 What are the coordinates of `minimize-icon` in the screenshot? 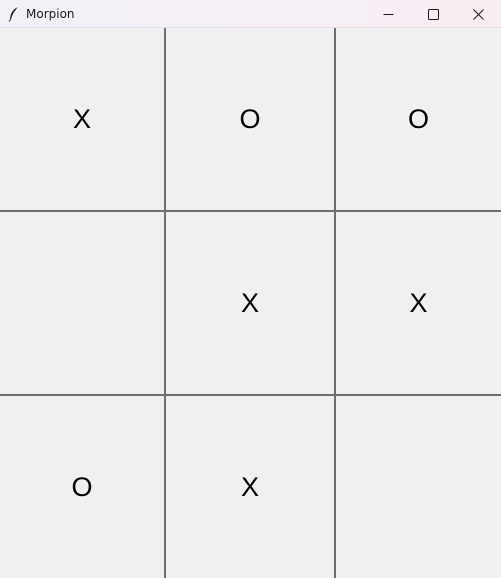 It's located at (388, 14).